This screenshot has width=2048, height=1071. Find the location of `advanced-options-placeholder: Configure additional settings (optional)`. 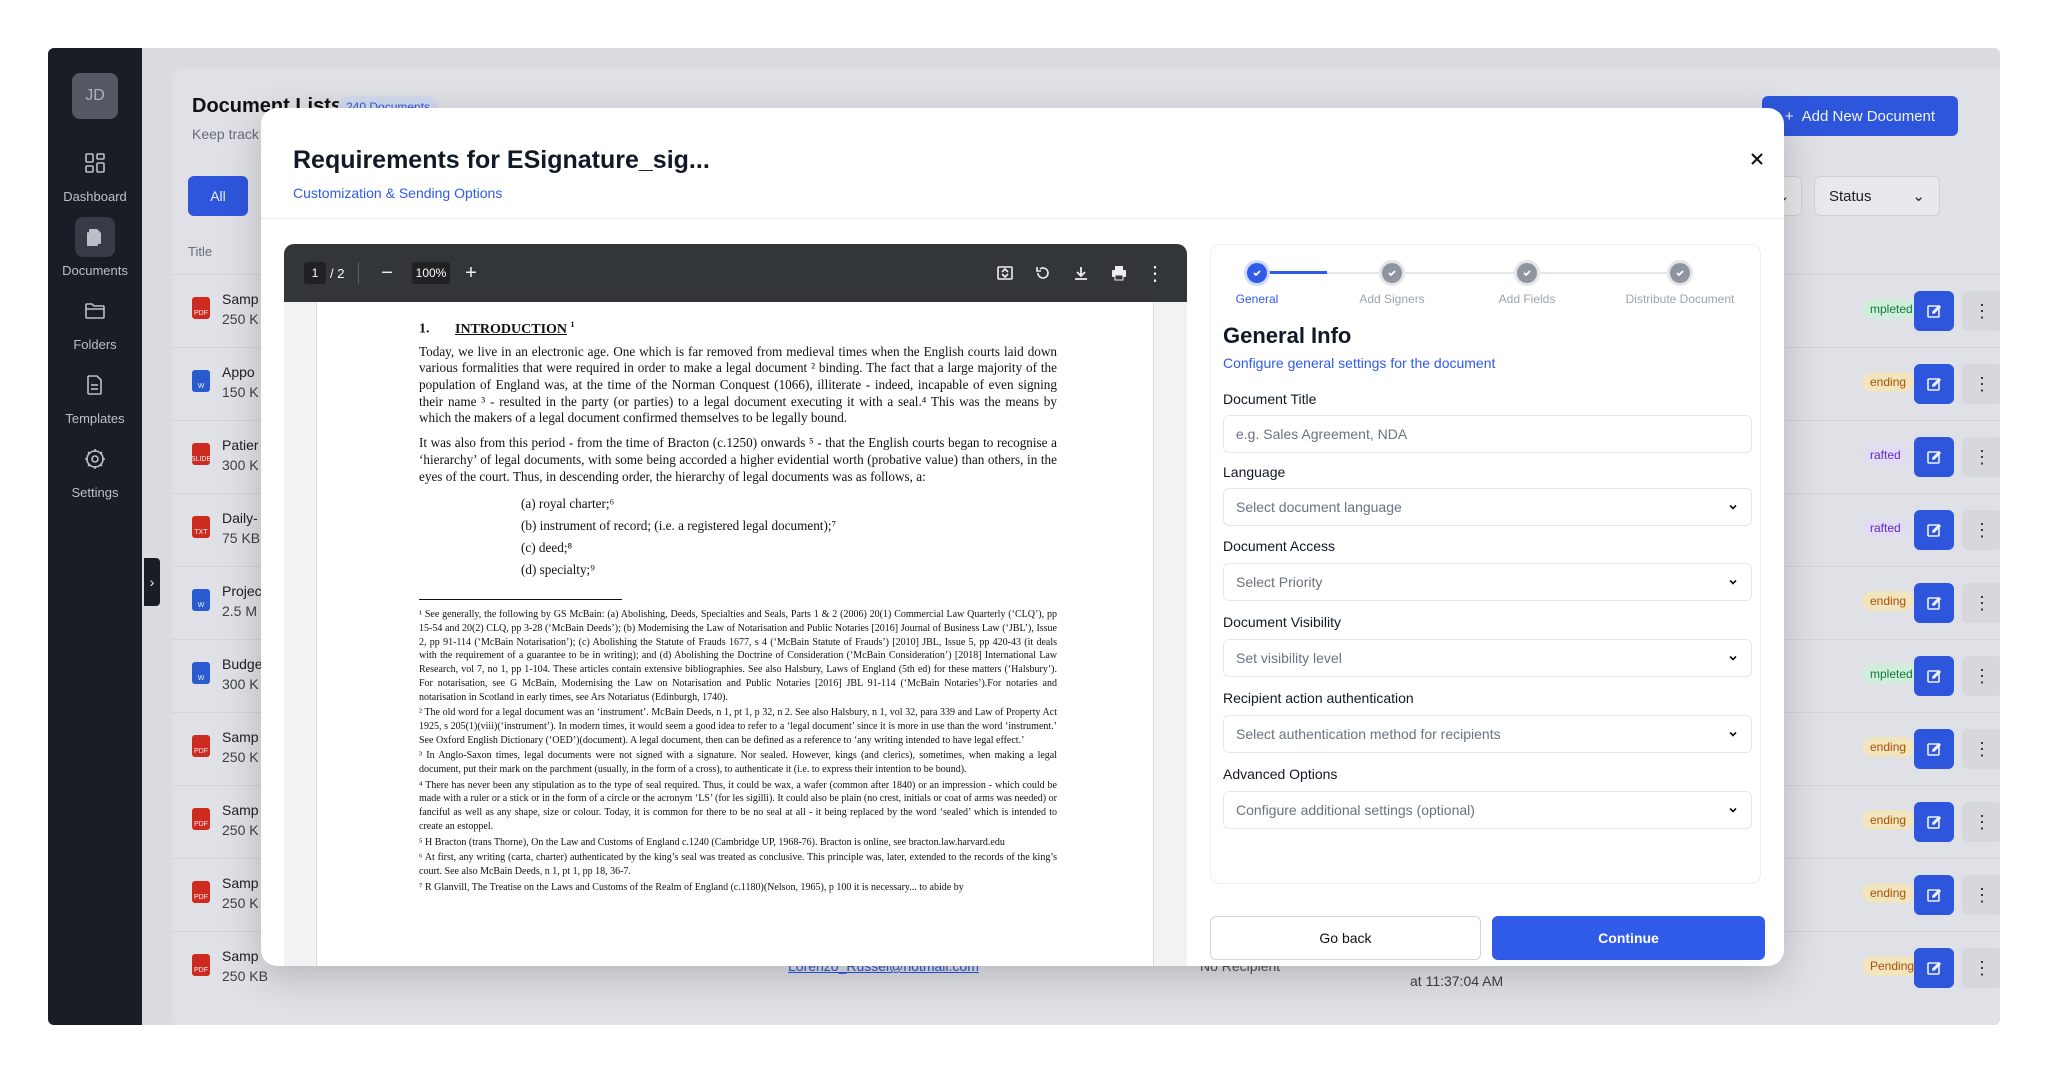

advanced-options-placeholder: Configure additional settings (optional) is located at coordinates (1355, 810).